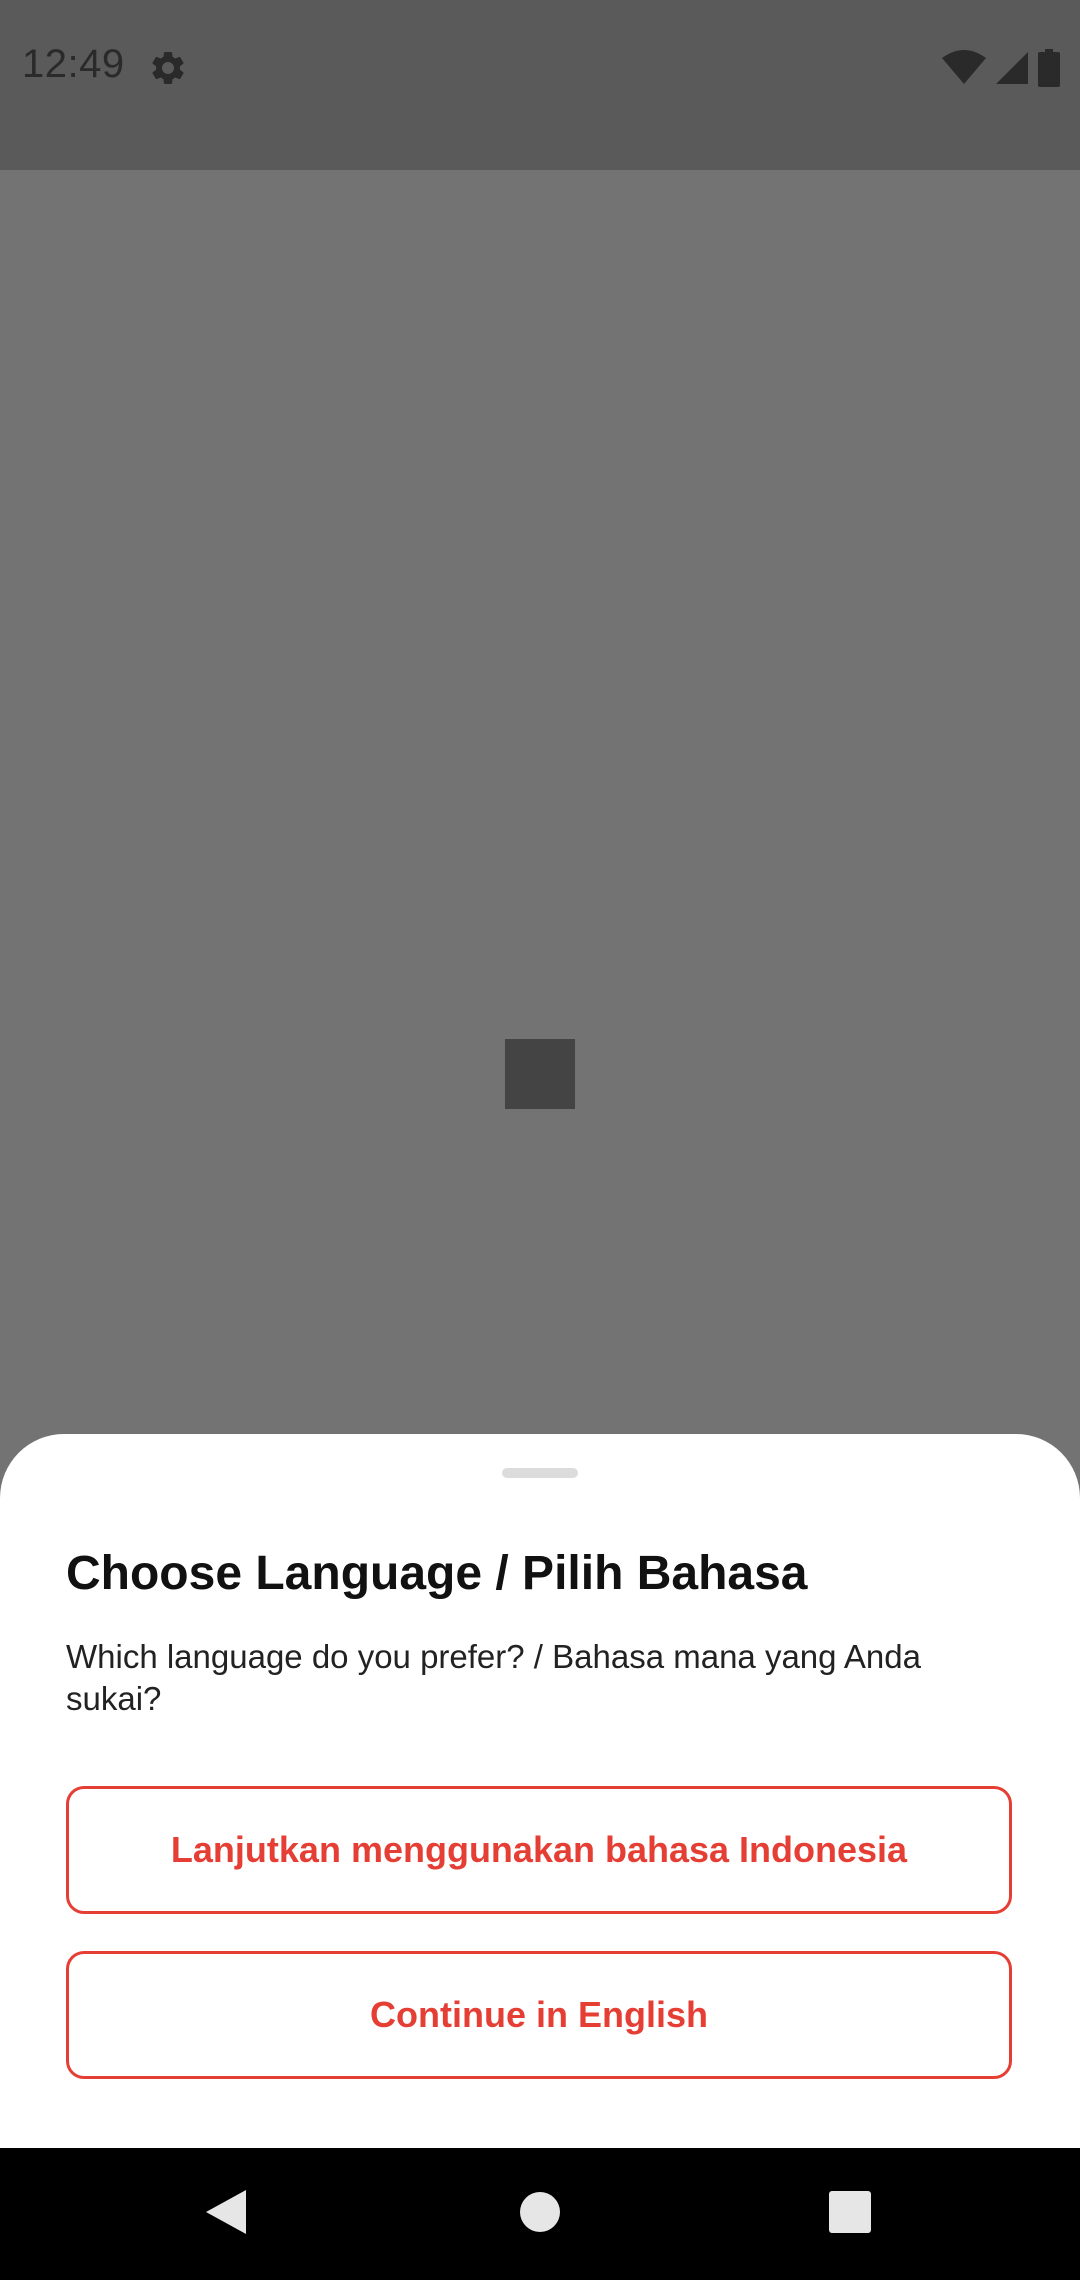 The height and width of the screenshot is (2280, 1080). I want to click on status-time: 12:49, so click(73, 64).